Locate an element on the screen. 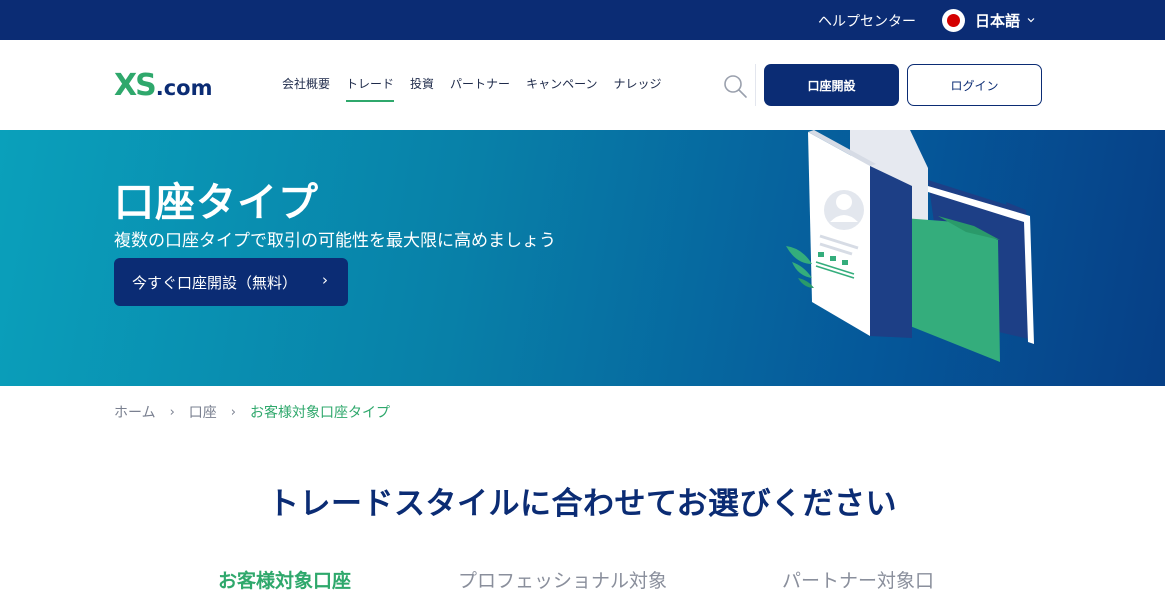 The width and height of the screenshot is (1165, 594). tab-partner-accounts: パートナー対象口 is located at coordinates (858, 579).